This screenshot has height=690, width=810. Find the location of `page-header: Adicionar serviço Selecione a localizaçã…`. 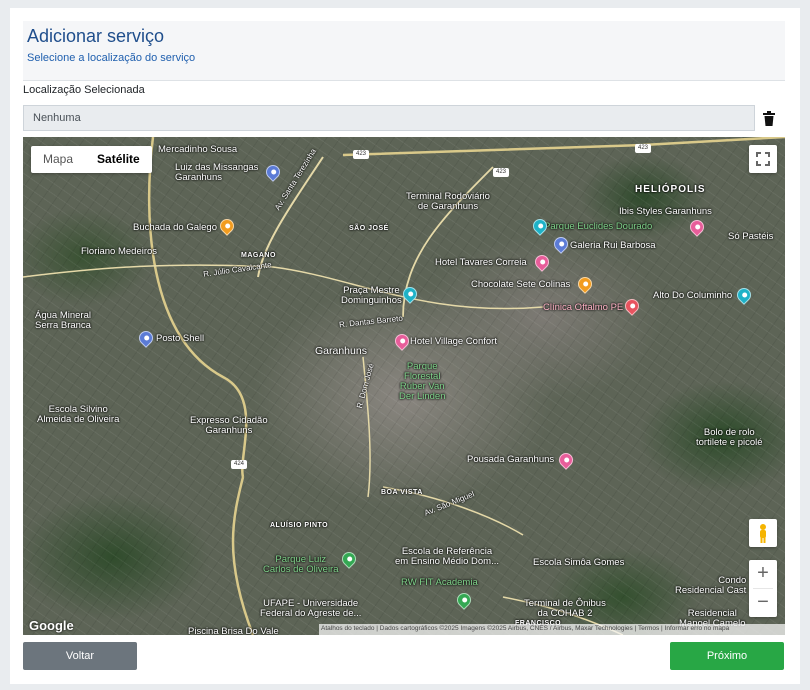

page-header: Adicionar serviço Selecione a localizaçã… is located at coordinates (404, 51).